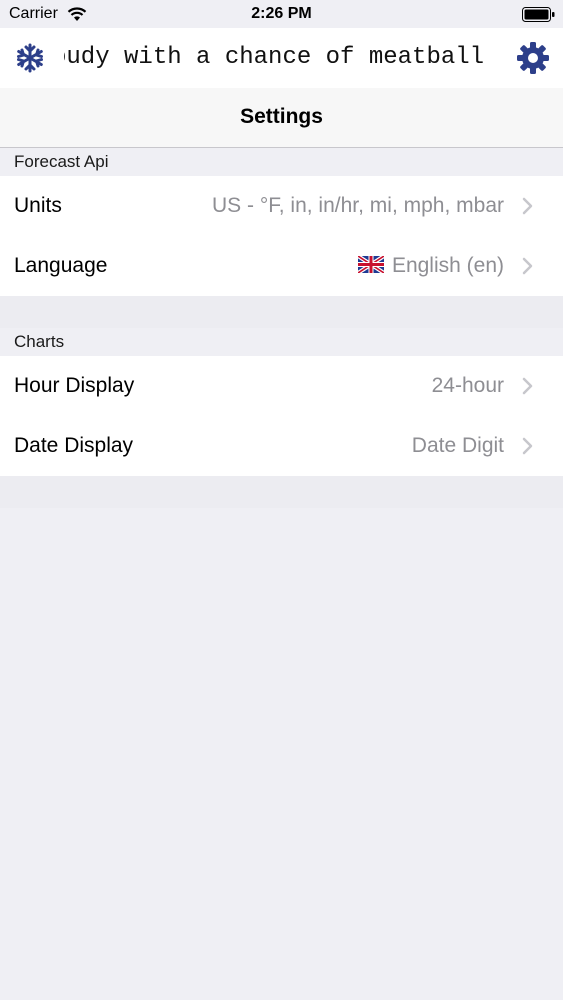 Image resolution: width=563 pixels, height=1000 pixels. Describe the element at coordinates (74, 385) in the screenshot. I see `row-label: Hour Display` at that location.